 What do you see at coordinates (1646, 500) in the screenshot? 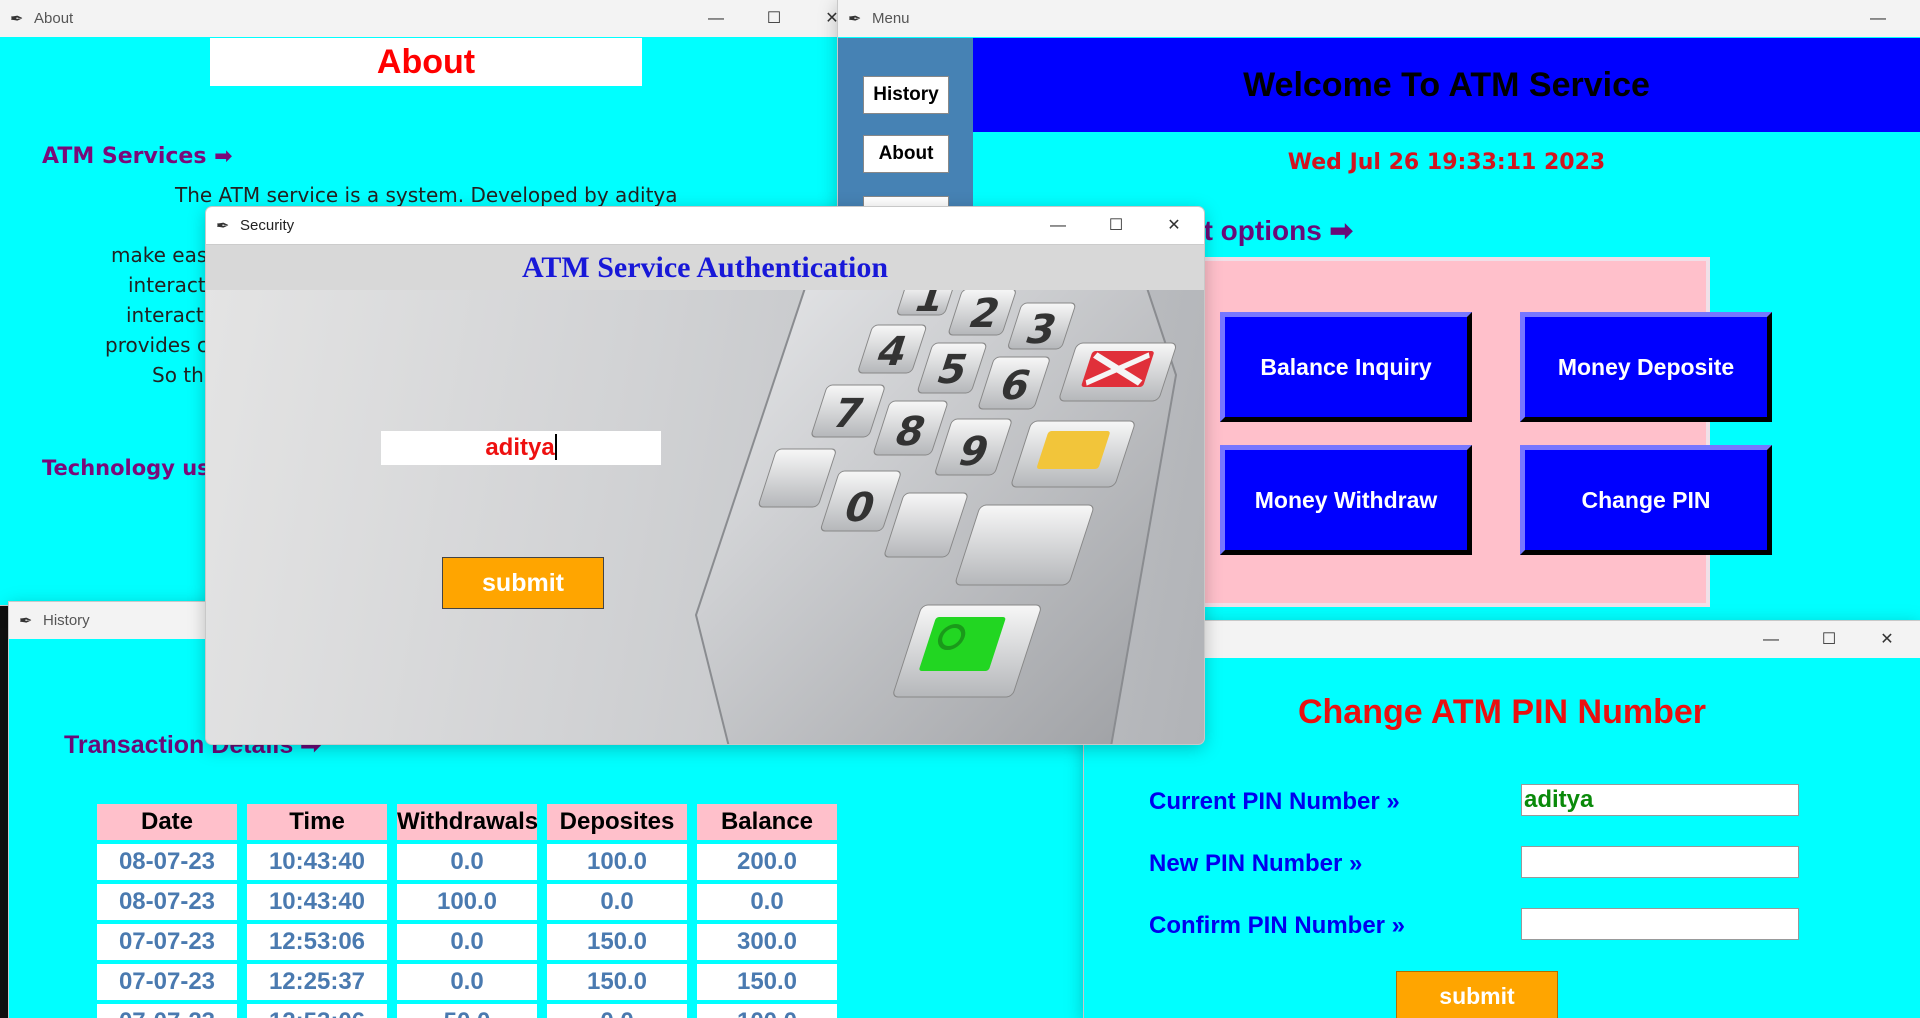
I see `change-pin-button: Change PIN` at bounding box center [1646, 500].